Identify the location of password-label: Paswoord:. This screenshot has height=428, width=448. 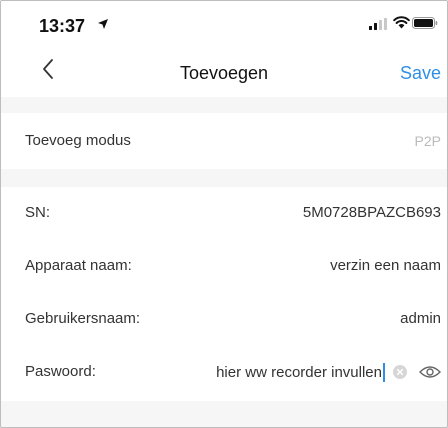
(60, 371).